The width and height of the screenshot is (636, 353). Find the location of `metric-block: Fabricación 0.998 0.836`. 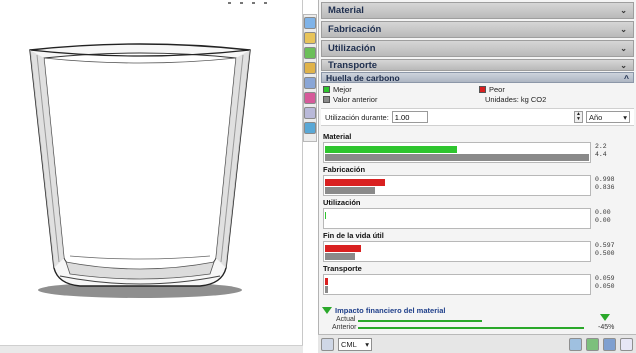

metric-block: Fabricación 0.998 0.836 is located at coordinates (477, 181).